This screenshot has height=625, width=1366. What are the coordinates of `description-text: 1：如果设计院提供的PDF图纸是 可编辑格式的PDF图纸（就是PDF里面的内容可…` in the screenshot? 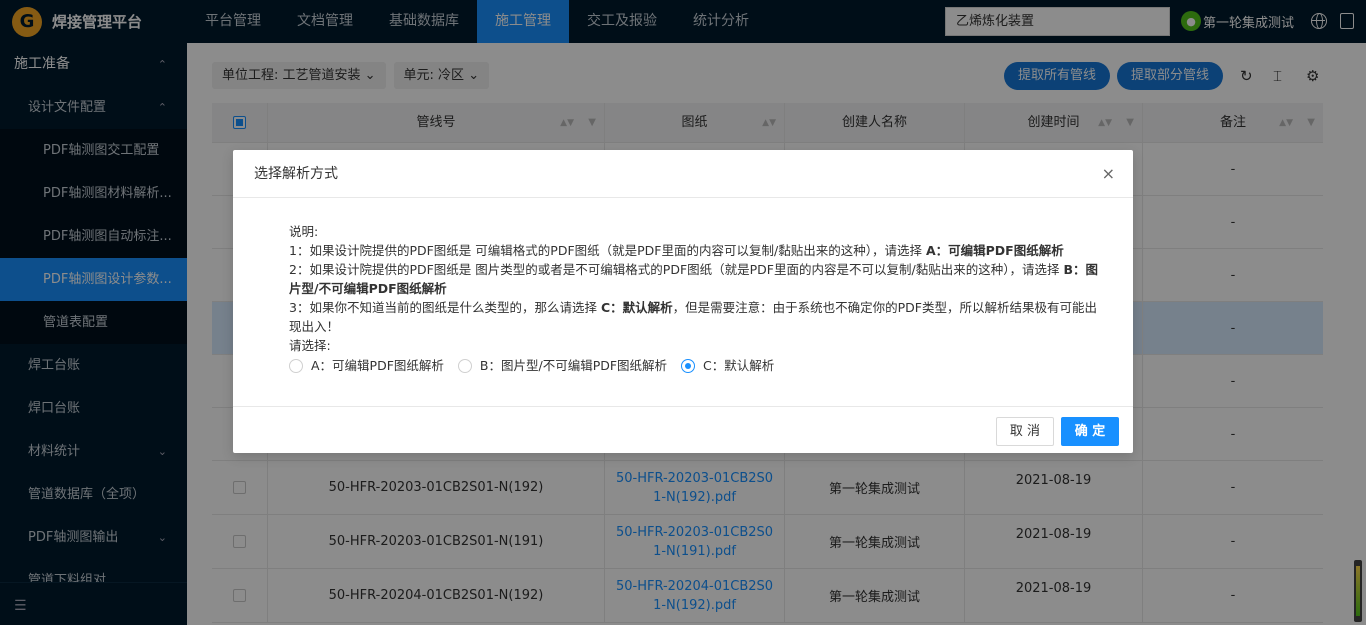 It's located at (607, 250).